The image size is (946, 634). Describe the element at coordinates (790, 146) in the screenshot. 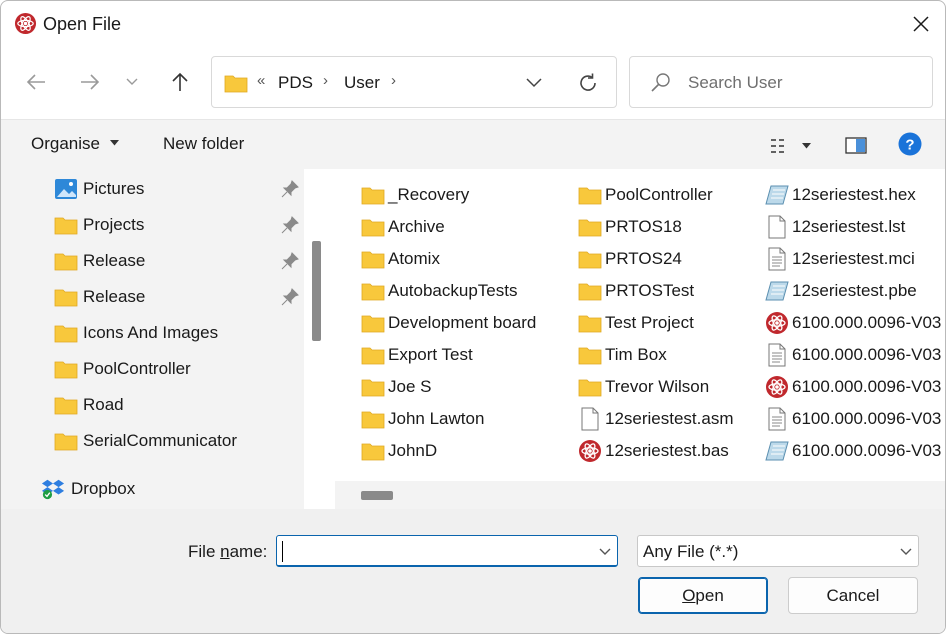

I see `view-options-button` at that location.